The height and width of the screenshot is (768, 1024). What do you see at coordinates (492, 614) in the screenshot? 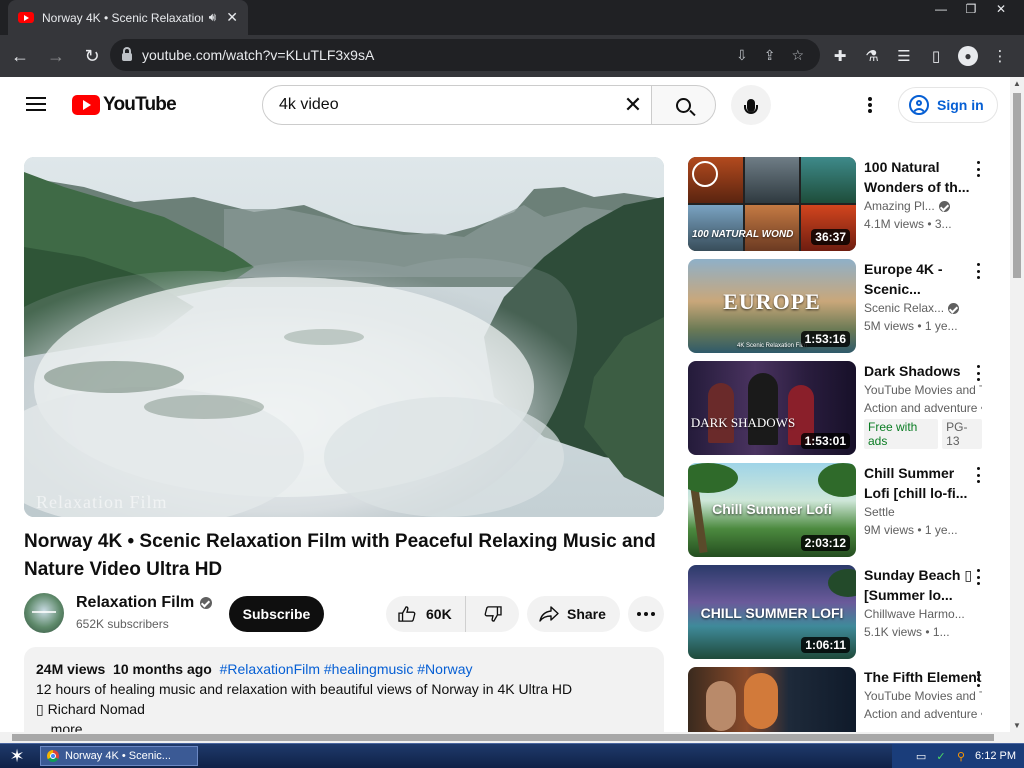
I see `dislike-button` at bounding box center [492, 614].